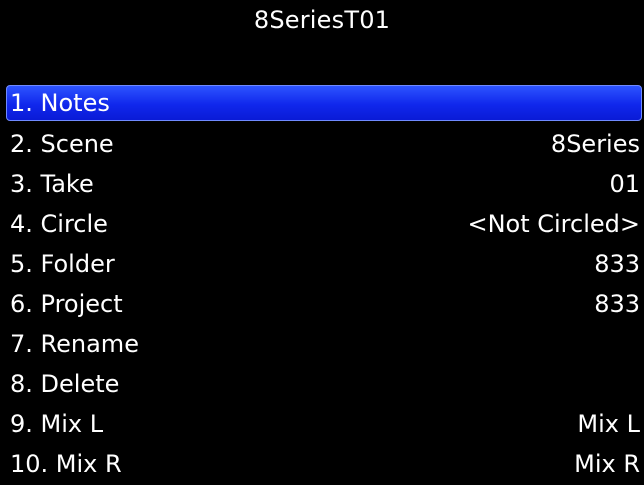 The image size is (644, 485). I want to click on menu-item-folder: 5. Folder 833, so click(322, 265).